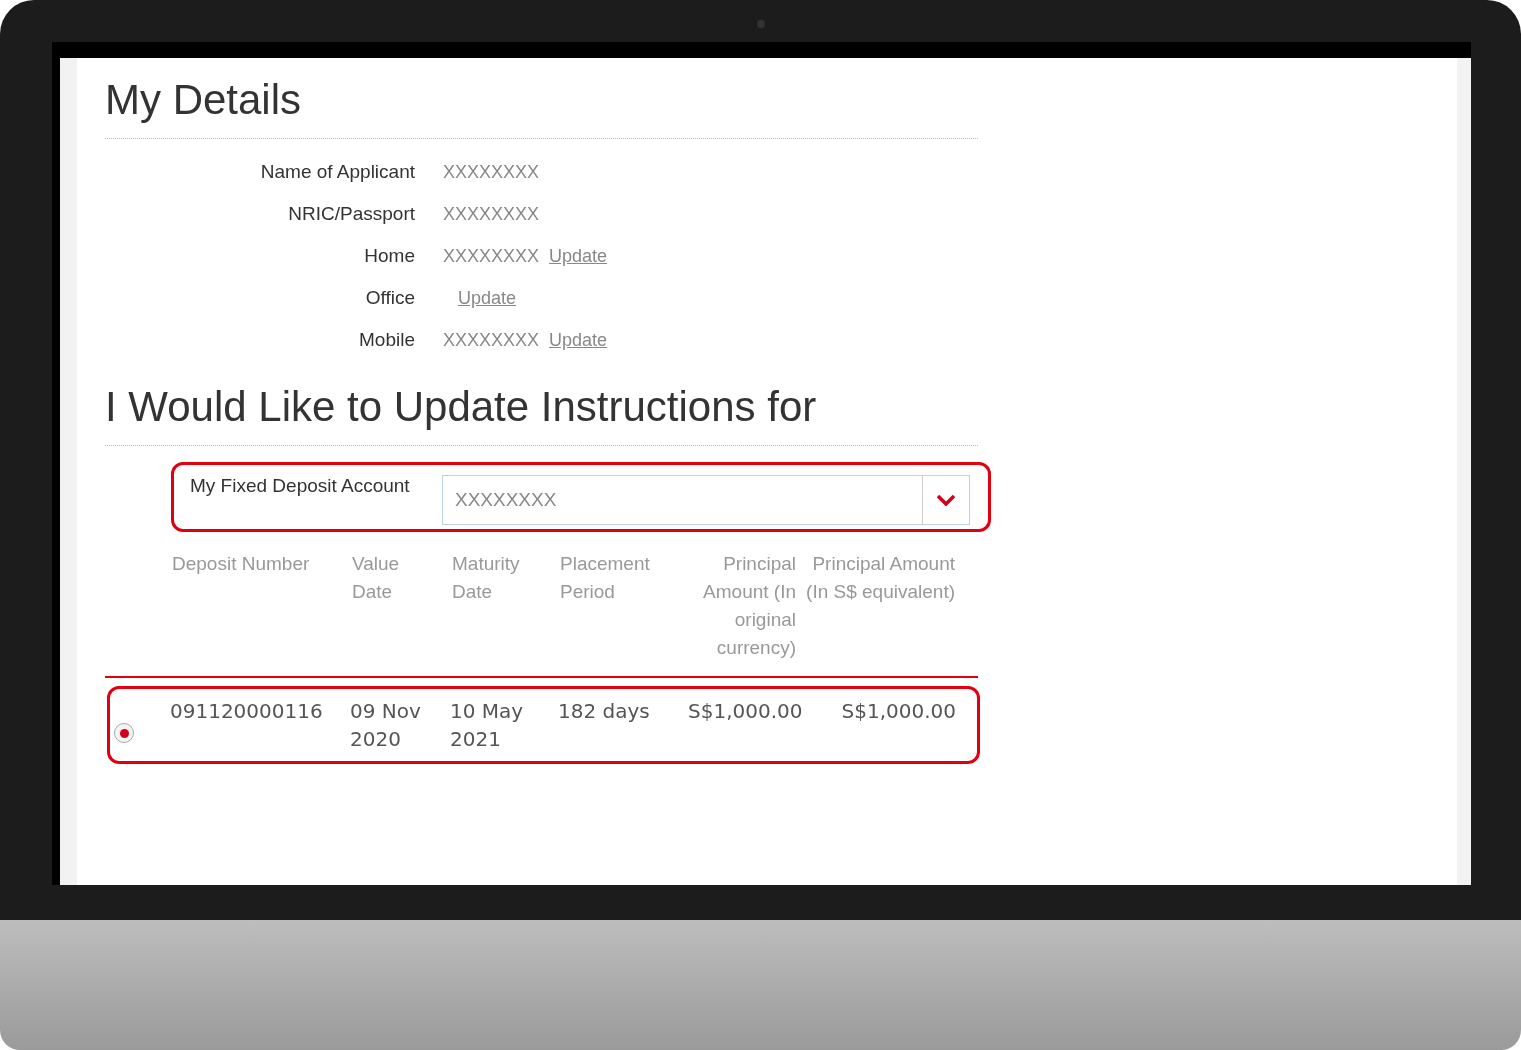 Image resolution: width=1521 pixels, height=1050 pixels. What do you see at coordinates (605, 578) in the screenshot?
I see `column-header: Placement Period` at bounding box center [605, 578].